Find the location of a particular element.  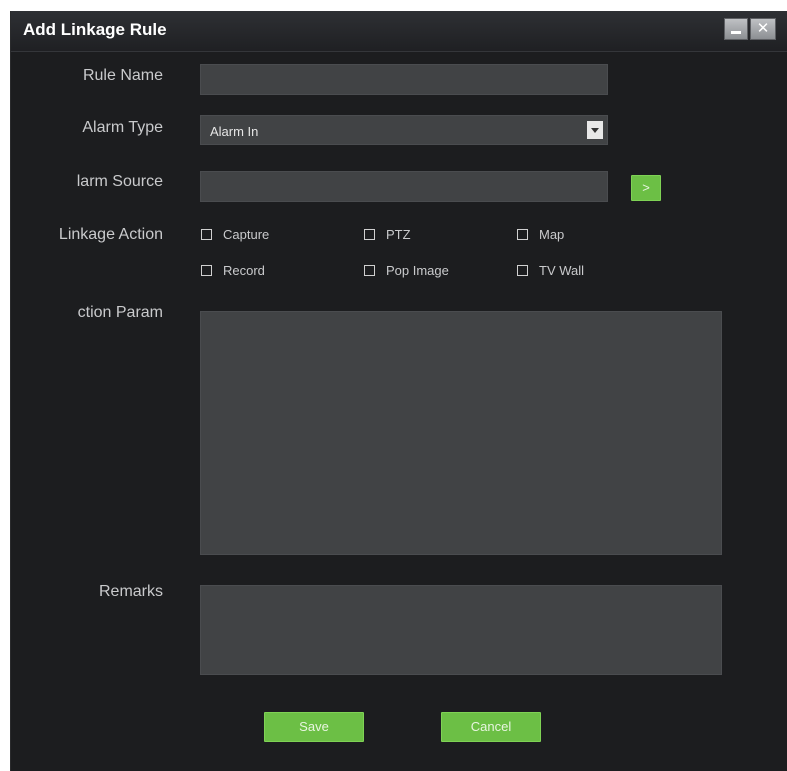

cancel-button: Cancel is located at coordinates (491, 727).